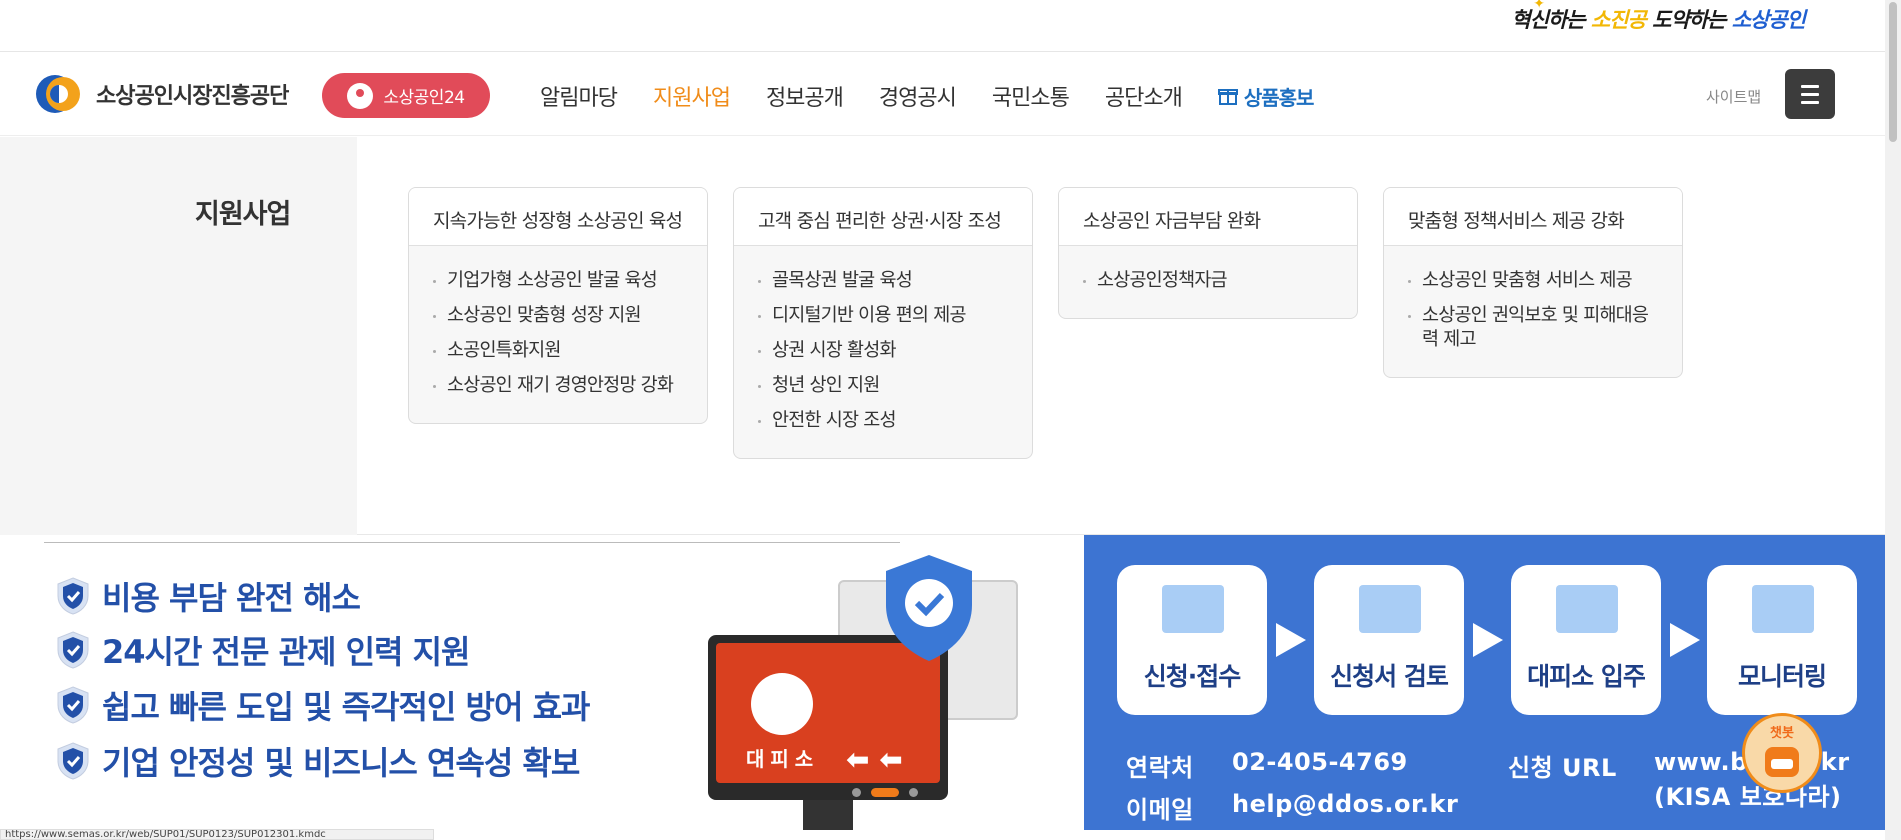 The image size is (1901, 840). What do you see at coordinates (1810, 86) in the screenshot?
I see `hamburger-icon` at bounding box center [1810, 86].